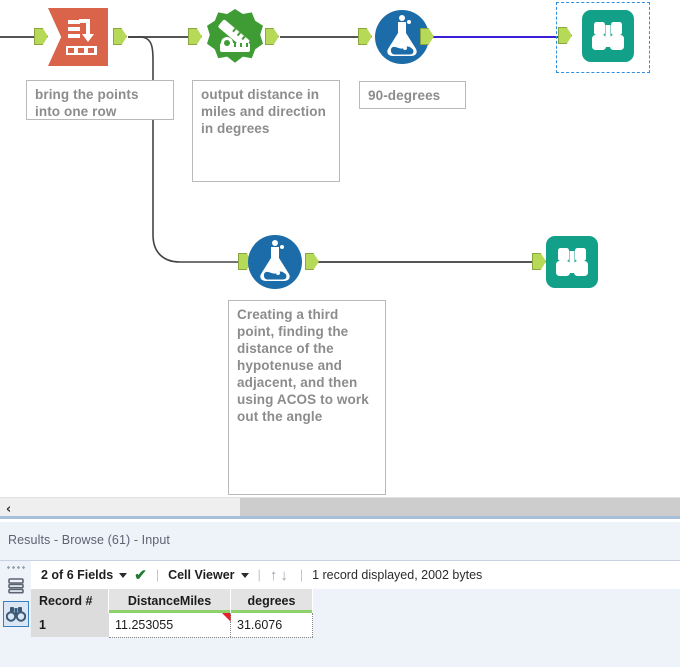 This screenshot has height=667, width=680. Describe the element at coordinates (608, 36) in the screenshot. I see `browse-tool-top` at that location.